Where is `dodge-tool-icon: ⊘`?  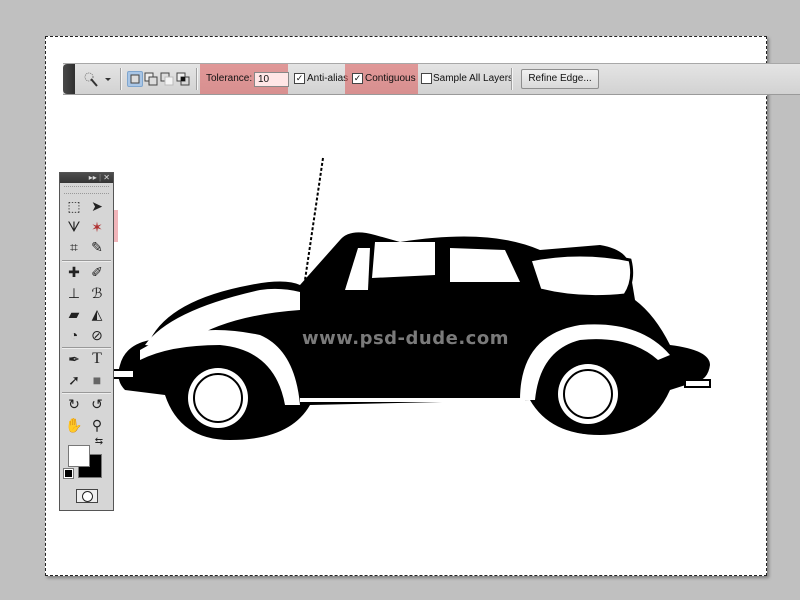
dodge-tool-icon: ⊘ is located at coordinates (97, 335).